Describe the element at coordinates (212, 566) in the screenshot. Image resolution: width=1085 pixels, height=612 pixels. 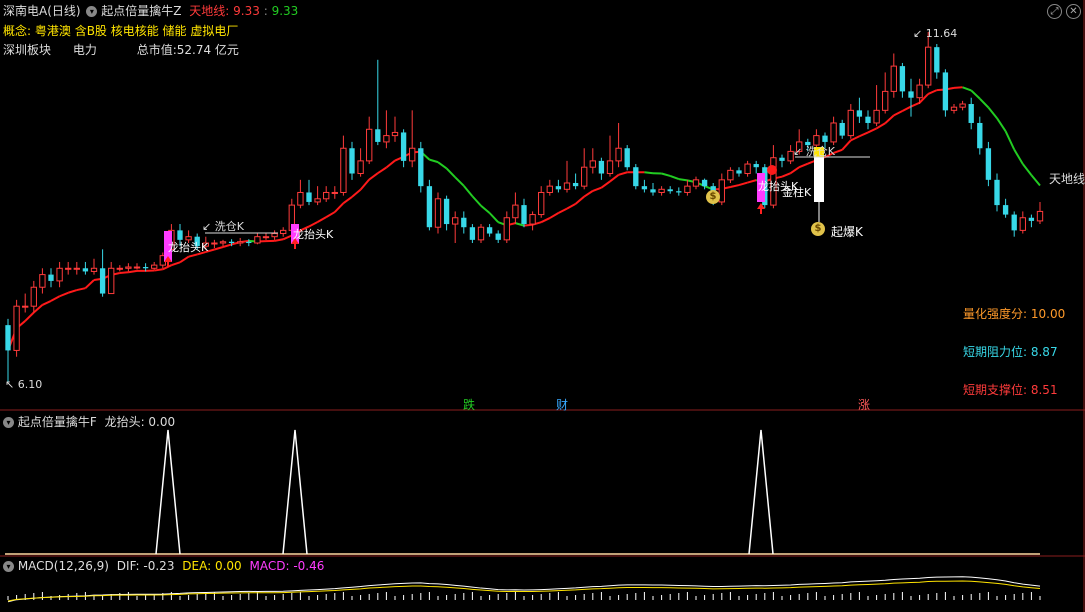
I see `dea-value: DEA: 0.00` at that location.